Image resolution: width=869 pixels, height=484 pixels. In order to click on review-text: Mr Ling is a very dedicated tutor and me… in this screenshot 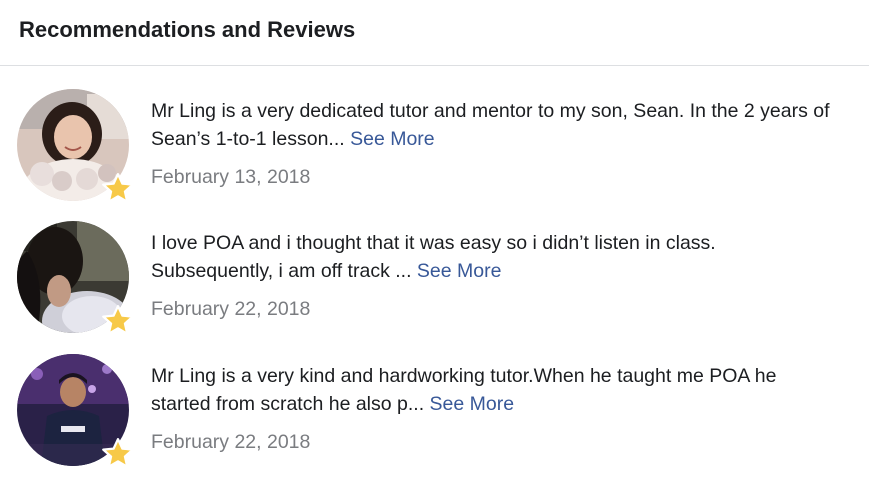, I will do `click(496, 125)`.